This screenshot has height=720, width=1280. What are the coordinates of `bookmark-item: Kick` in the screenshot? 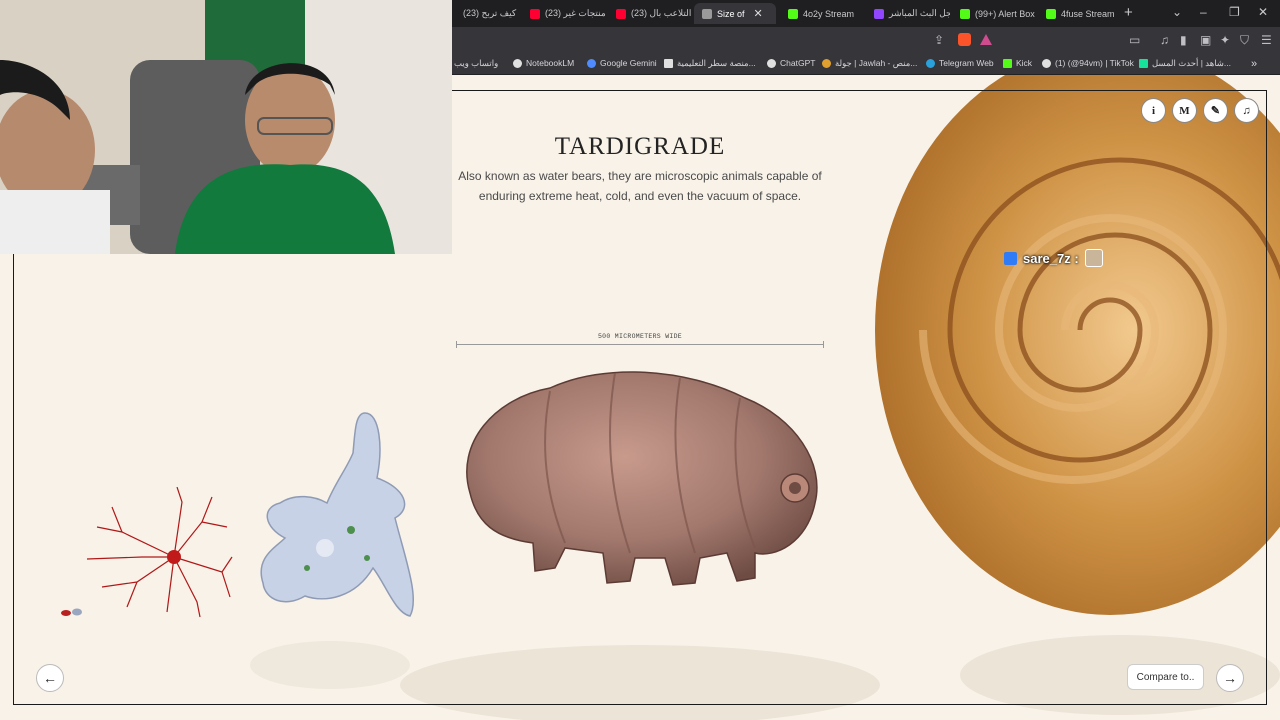 It's located at (1017, 63).